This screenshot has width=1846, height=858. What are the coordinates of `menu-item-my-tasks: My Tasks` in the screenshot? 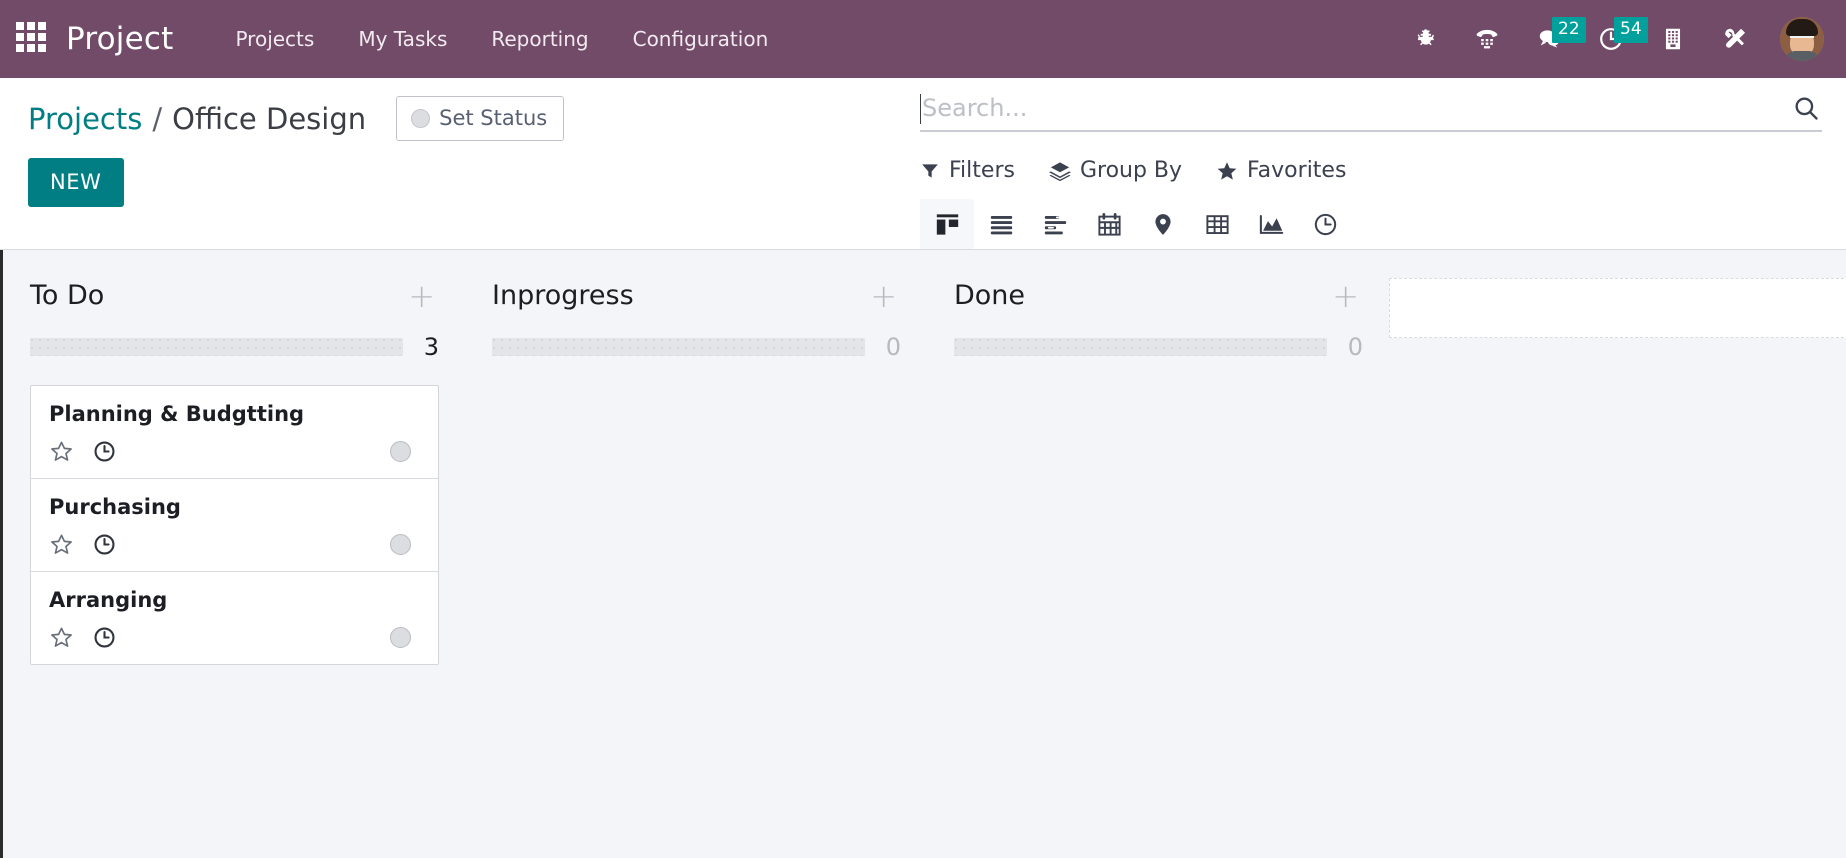 It's located at (402, 39).